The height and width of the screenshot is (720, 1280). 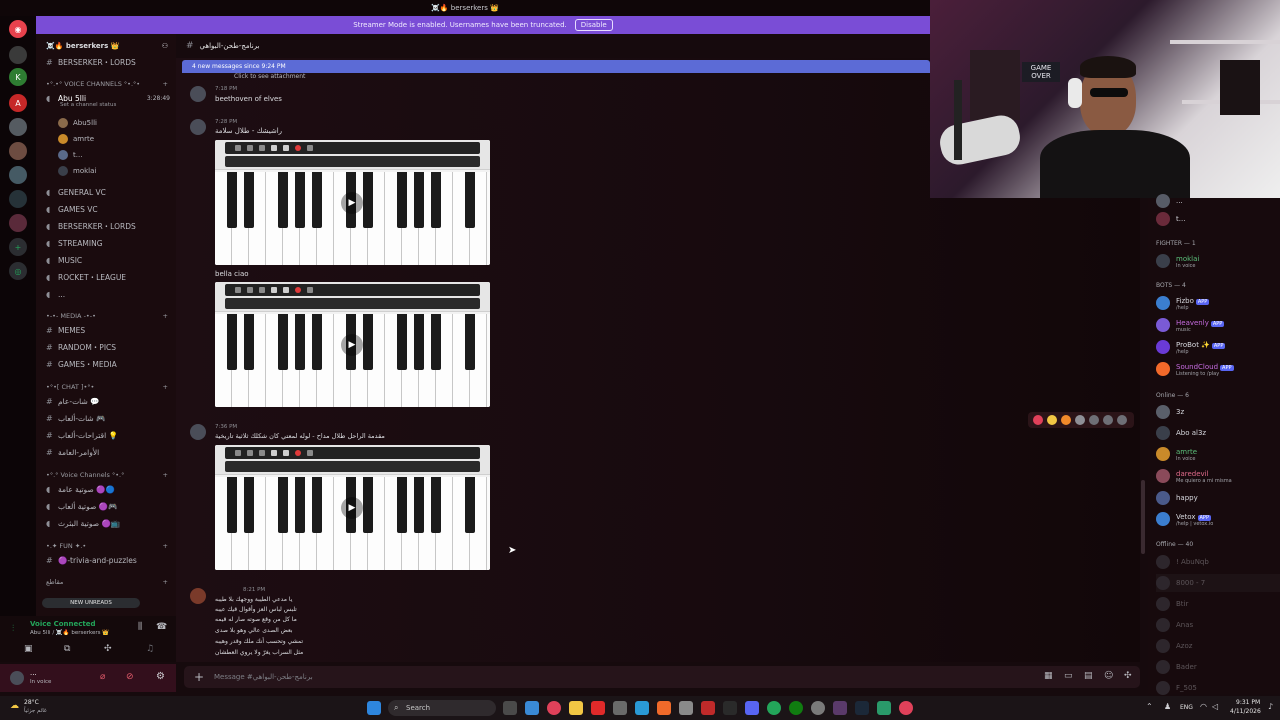 I want to click on clock-time: 9:31 PM, so click(x=1248, y=702).